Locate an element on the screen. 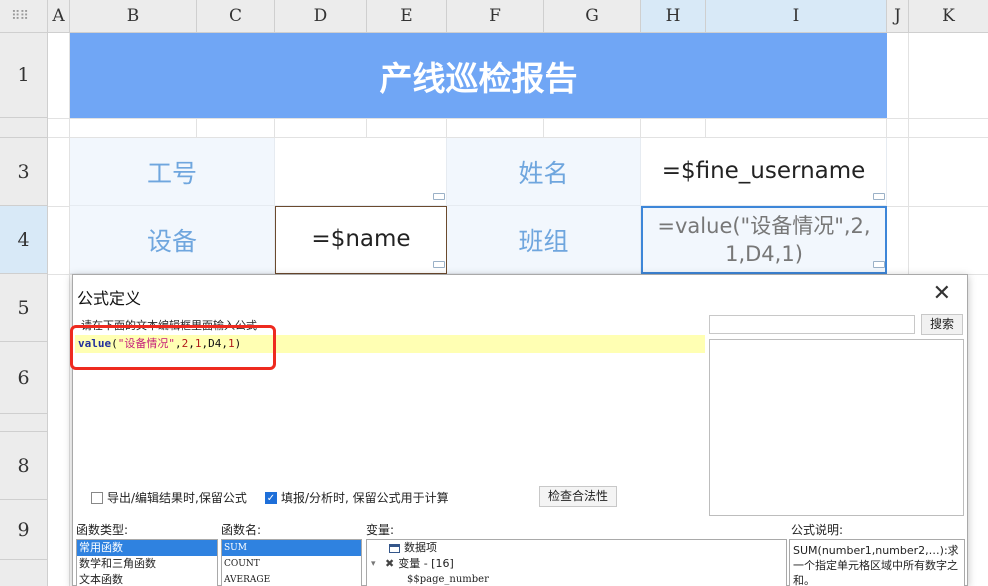 This screenshot has height=586, width=988. keep-formula-label: 导出/编辑结果时,保留公式 is located at coordinates (177, 498).